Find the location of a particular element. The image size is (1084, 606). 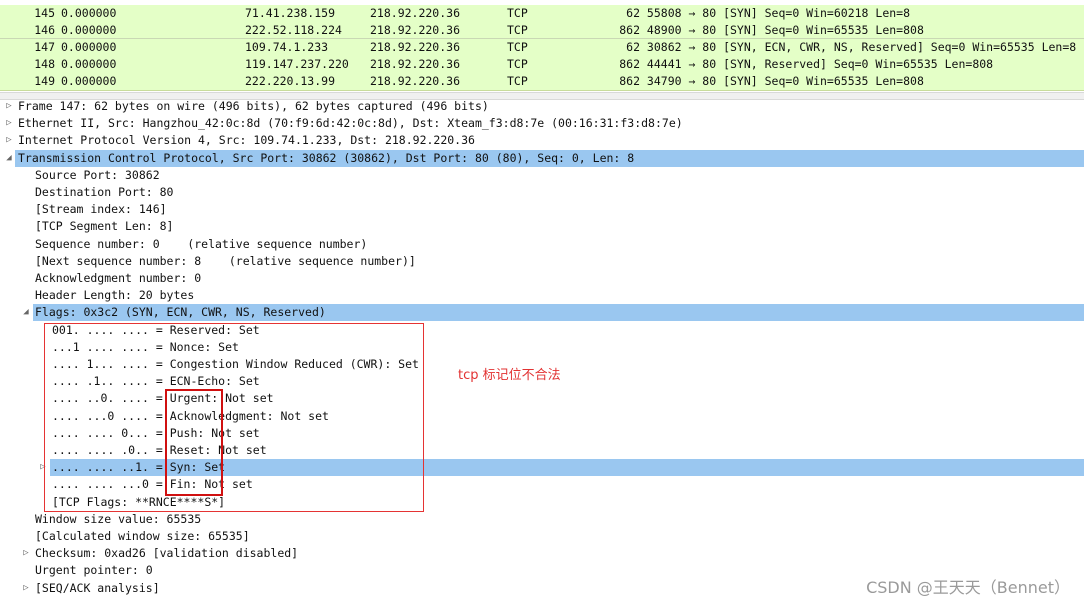

annotation-note: tcp 标记位不合法 is located at coordinates (509, 375).